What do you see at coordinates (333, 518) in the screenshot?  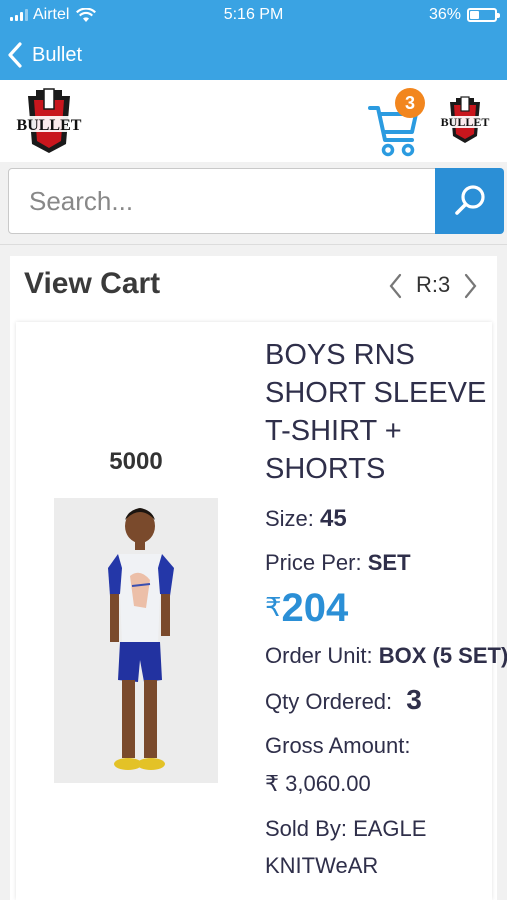 I see `size-value: 45` at bounding box center [333, 518].